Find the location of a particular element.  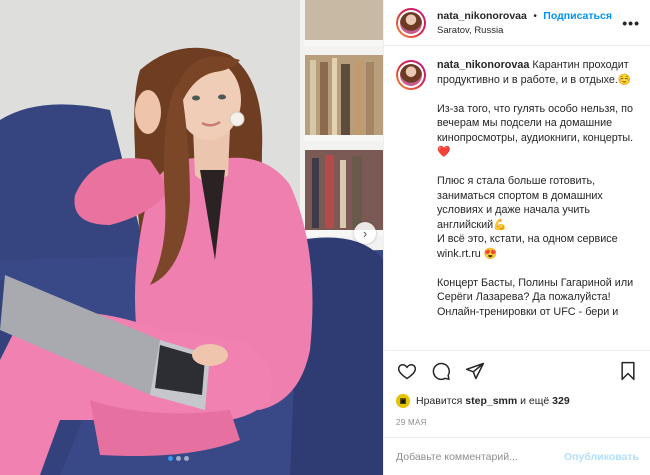

likes-summary: ▣ Нравится step_smm и ещё 329 is located at coordinates (517, 401).